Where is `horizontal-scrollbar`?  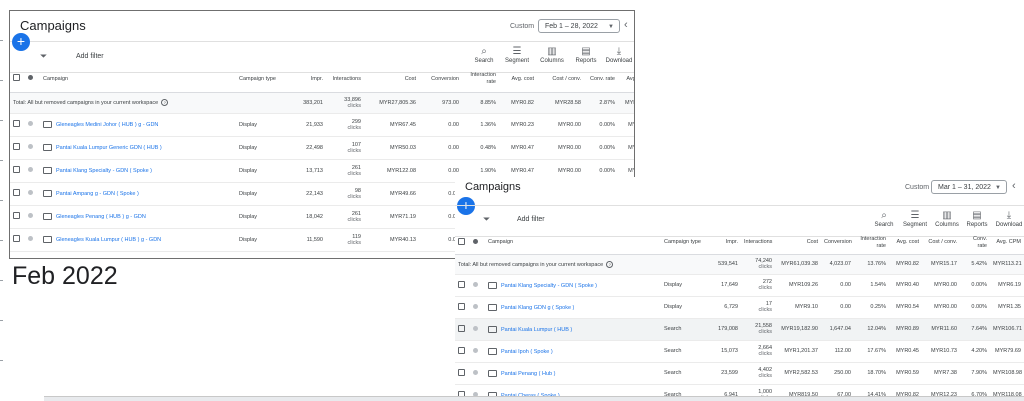
horizontal-scrollbar is located at coordinates (534, 398).